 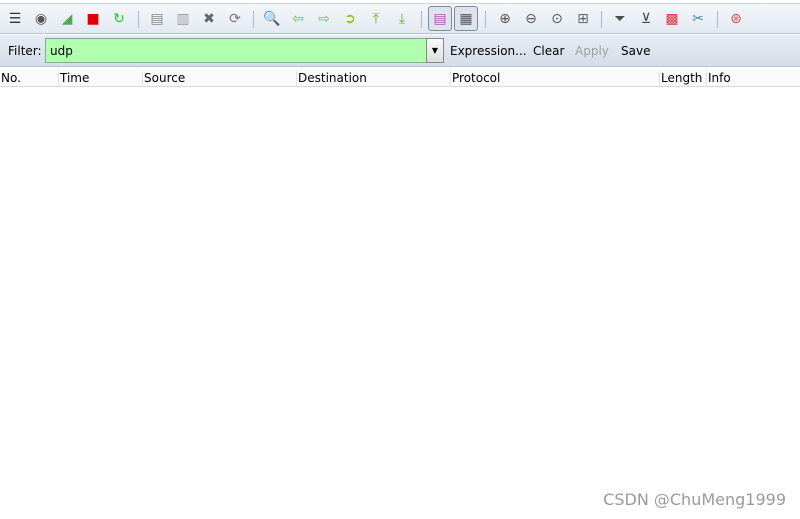 What do you see at coordinates (718, 79) in the screenshot?
I see `column-info: Info` at bounding box center [718, 79].